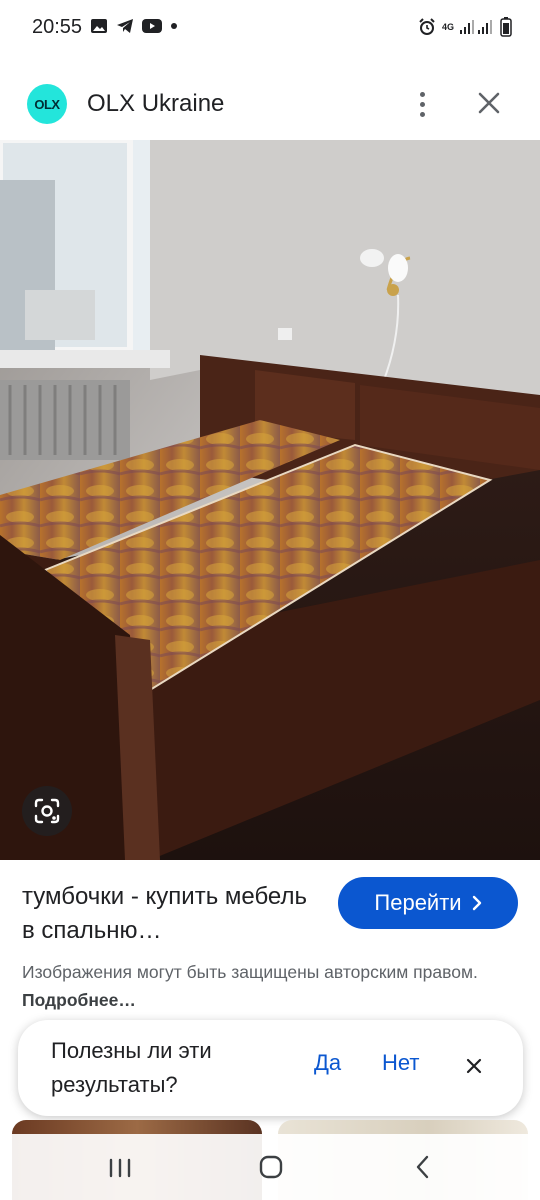 This screenshot has width=540, height=1200. I want to click on olx-logo-text: OLX, so click(47, 104).